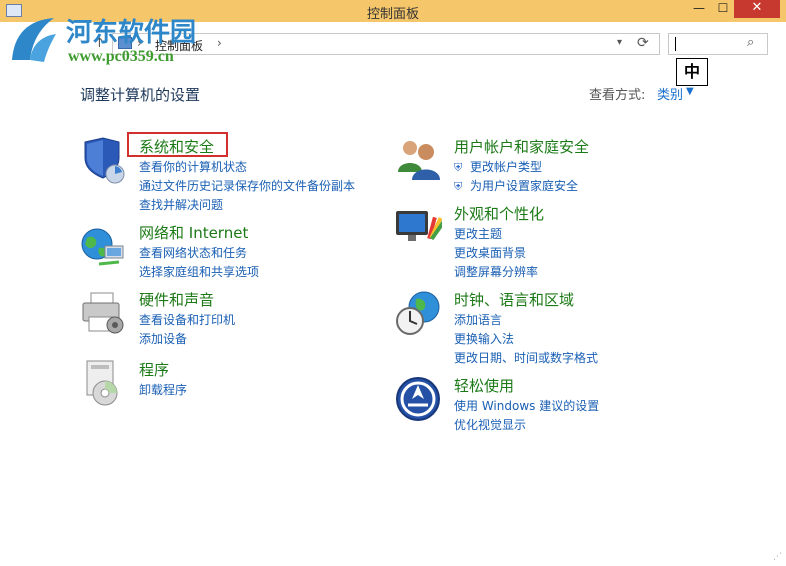 The width and height of the screenshot is (786, 566). What do you see at coordinates (723, 9) in the screenshot?
I see `maximize-button: ☐` at bounding box center [723, 9].